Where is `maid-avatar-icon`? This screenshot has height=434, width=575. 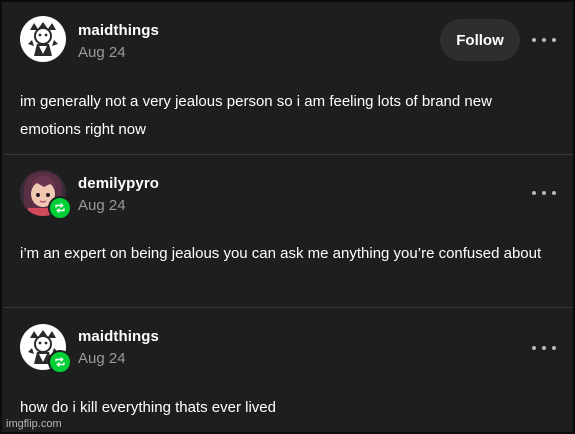
maid-avatar-icon is located at coordinates (43, 39).